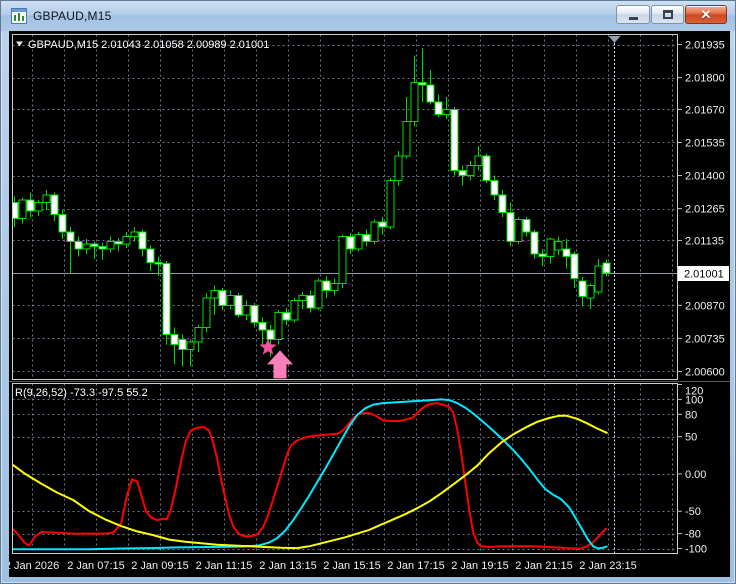 The width and height of the screenshot is (736, 584). I want to click on price-label: 2.01400, so click(705, 177).